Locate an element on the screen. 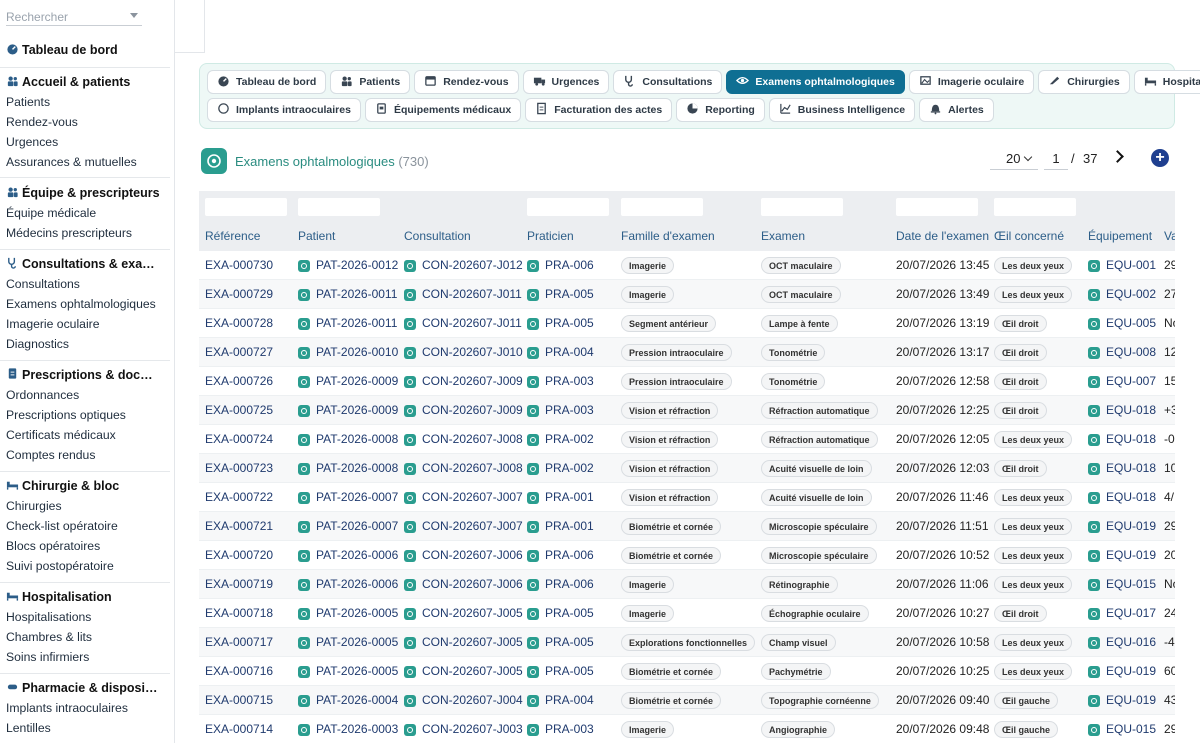 Image resolution: width=1200 pixels, height=743 pixels. column-header: Praticien is located at coordinates (550, 236).